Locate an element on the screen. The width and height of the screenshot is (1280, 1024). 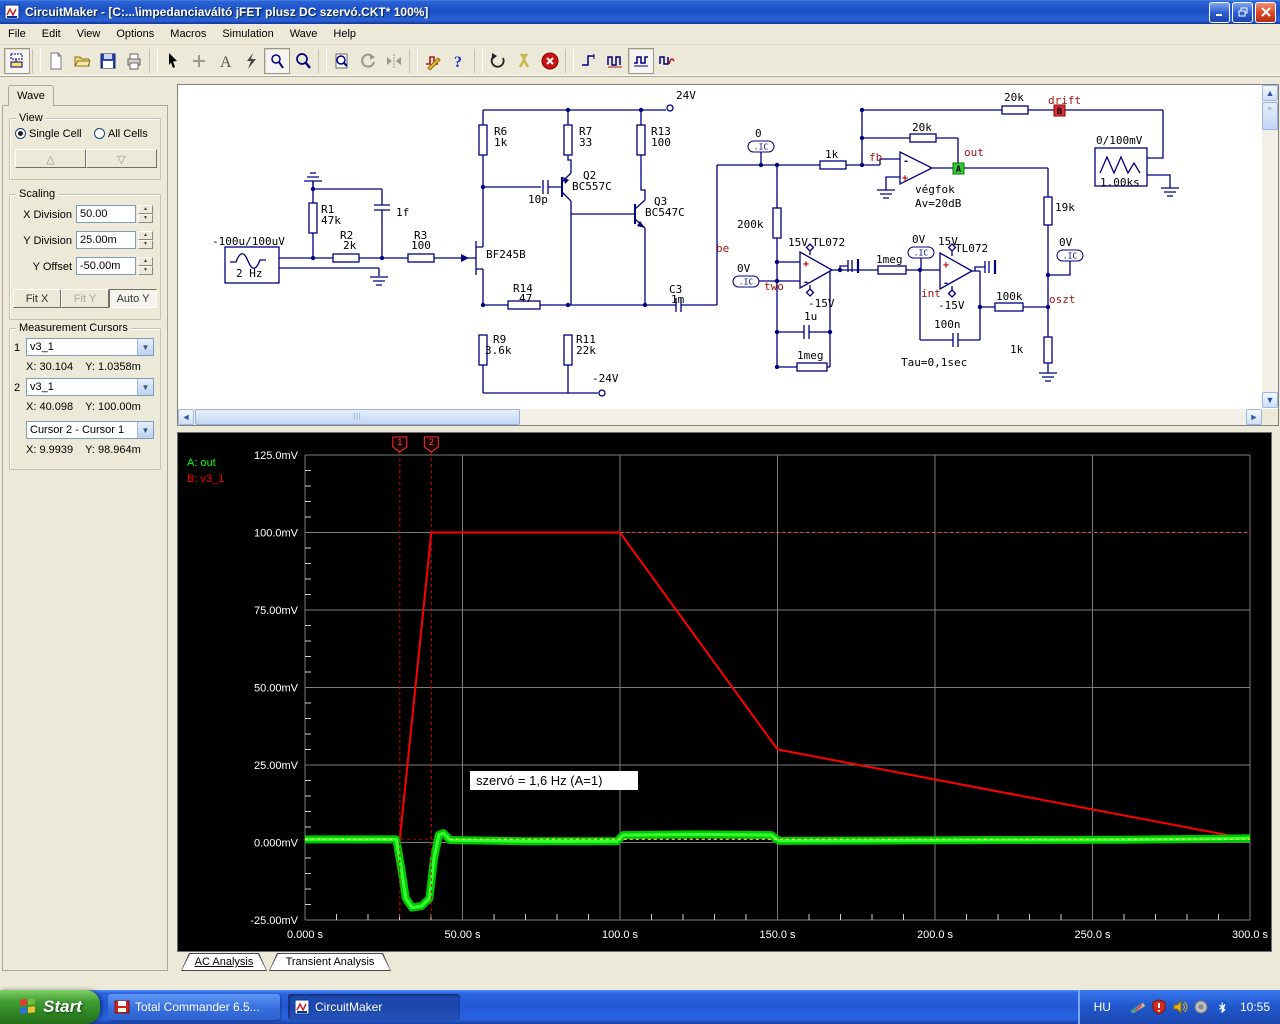
help-icon: ? is located at coordinates (459, 61).